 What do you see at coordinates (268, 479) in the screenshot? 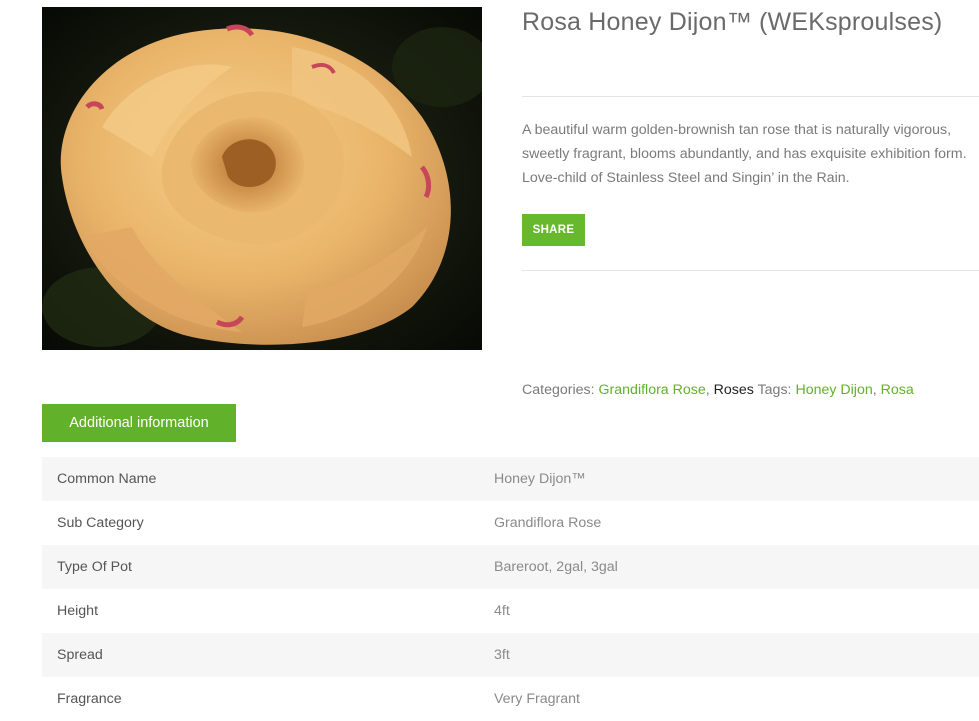
I see `attribute-name: Common Name` at bounding box center [268, 479].